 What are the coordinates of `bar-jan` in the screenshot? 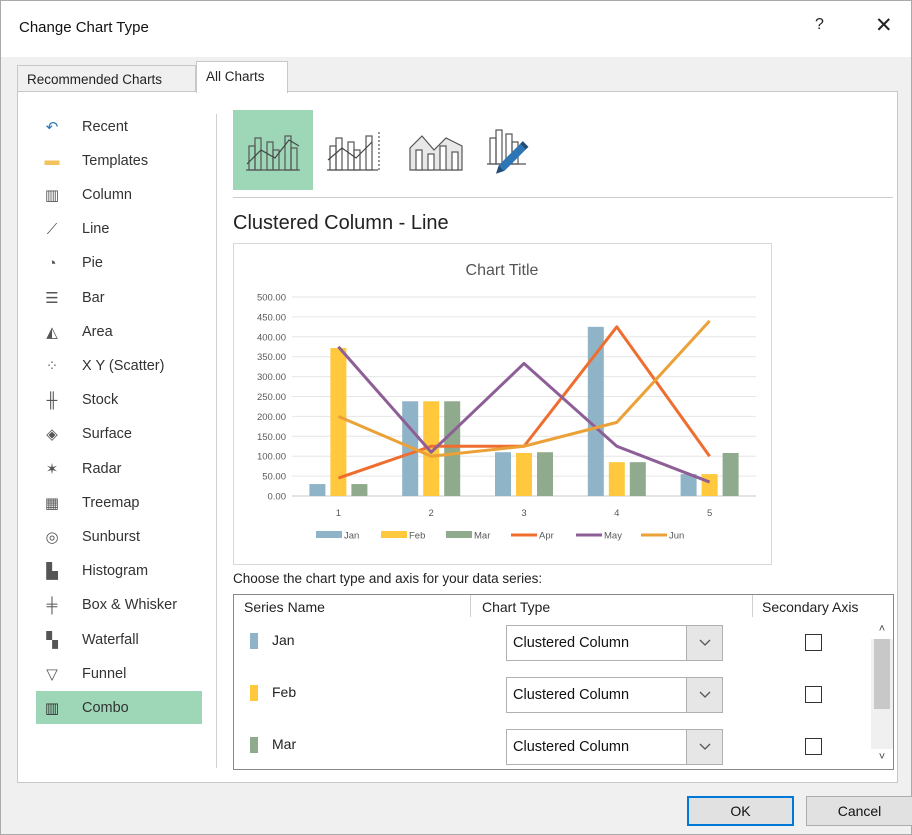 It's located at (317, 490).